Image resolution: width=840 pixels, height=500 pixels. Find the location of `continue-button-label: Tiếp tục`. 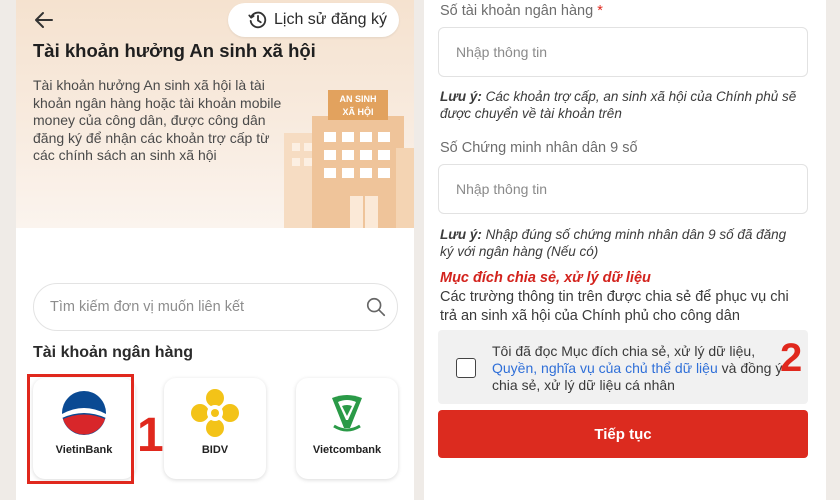

continue-button-label: Tiếp tục is located at coordinates (623, 434).